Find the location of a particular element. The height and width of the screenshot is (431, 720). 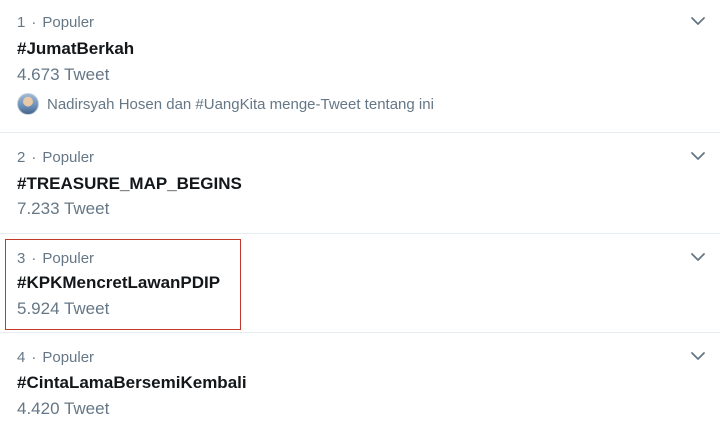

avatar is located at coordinates (28, 104).